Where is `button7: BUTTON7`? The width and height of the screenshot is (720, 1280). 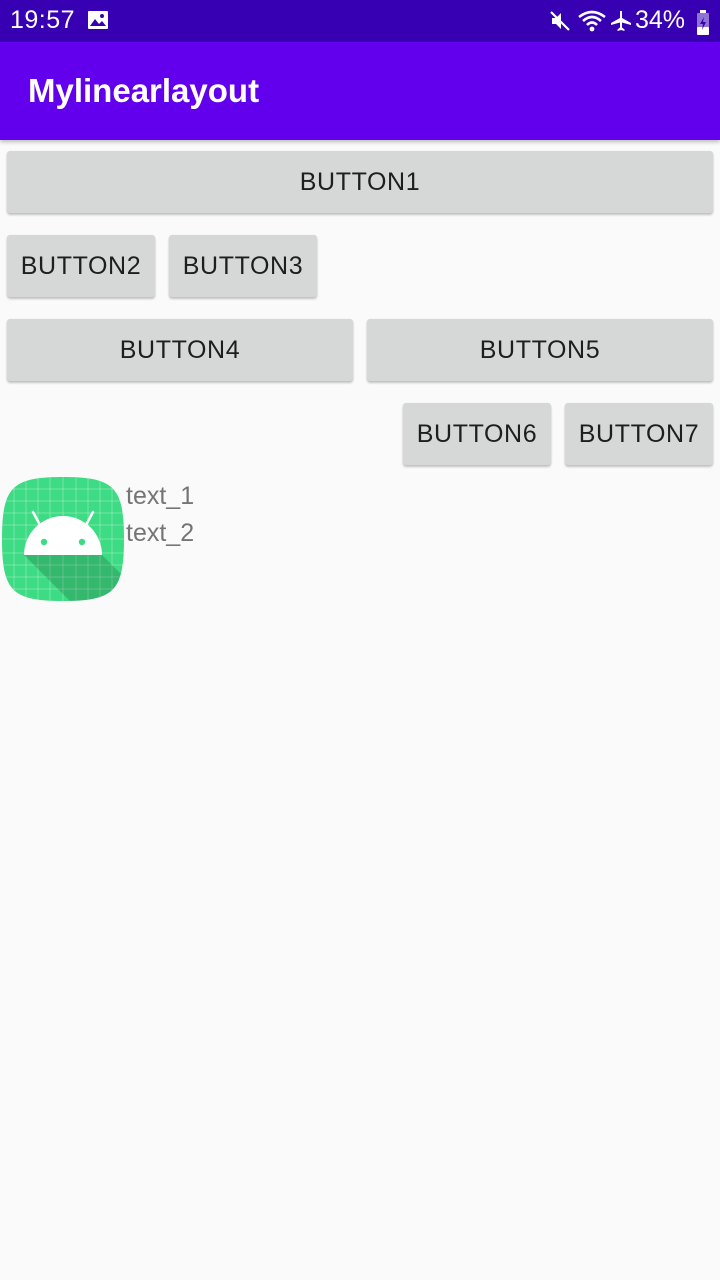 button7: BUTTON7 is located at coordinates (639, 434).